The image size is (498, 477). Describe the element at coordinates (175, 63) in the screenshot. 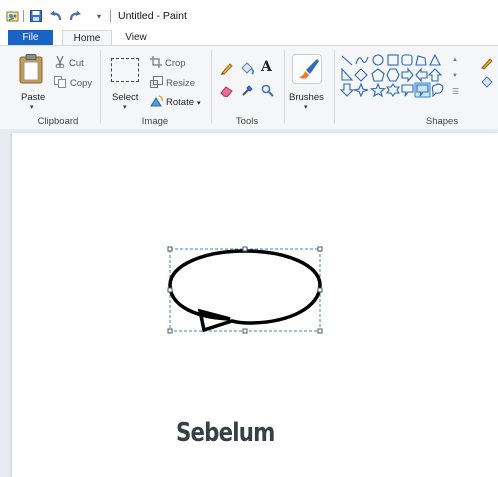

I see `crop-label: Crop` at that location.